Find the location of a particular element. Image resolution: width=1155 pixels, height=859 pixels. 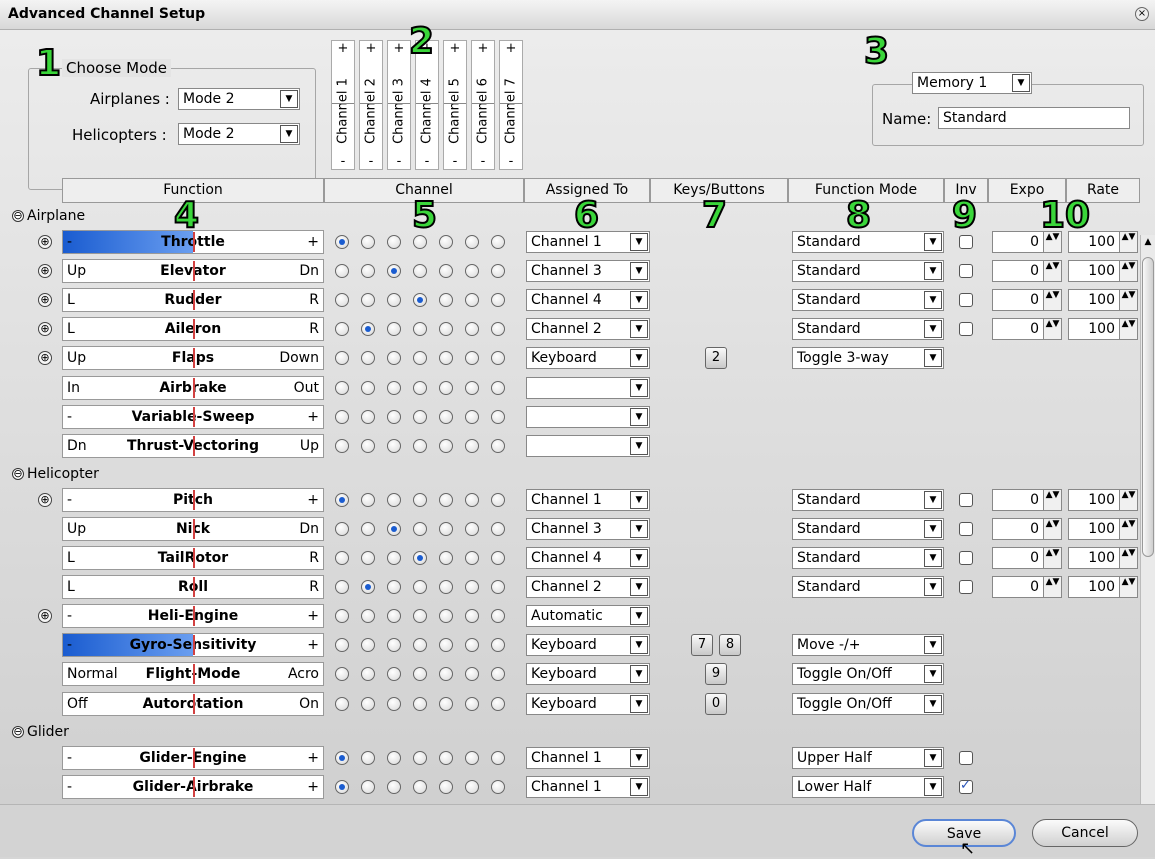

function-slider: LAileronR is located at coordinates (193, 329).